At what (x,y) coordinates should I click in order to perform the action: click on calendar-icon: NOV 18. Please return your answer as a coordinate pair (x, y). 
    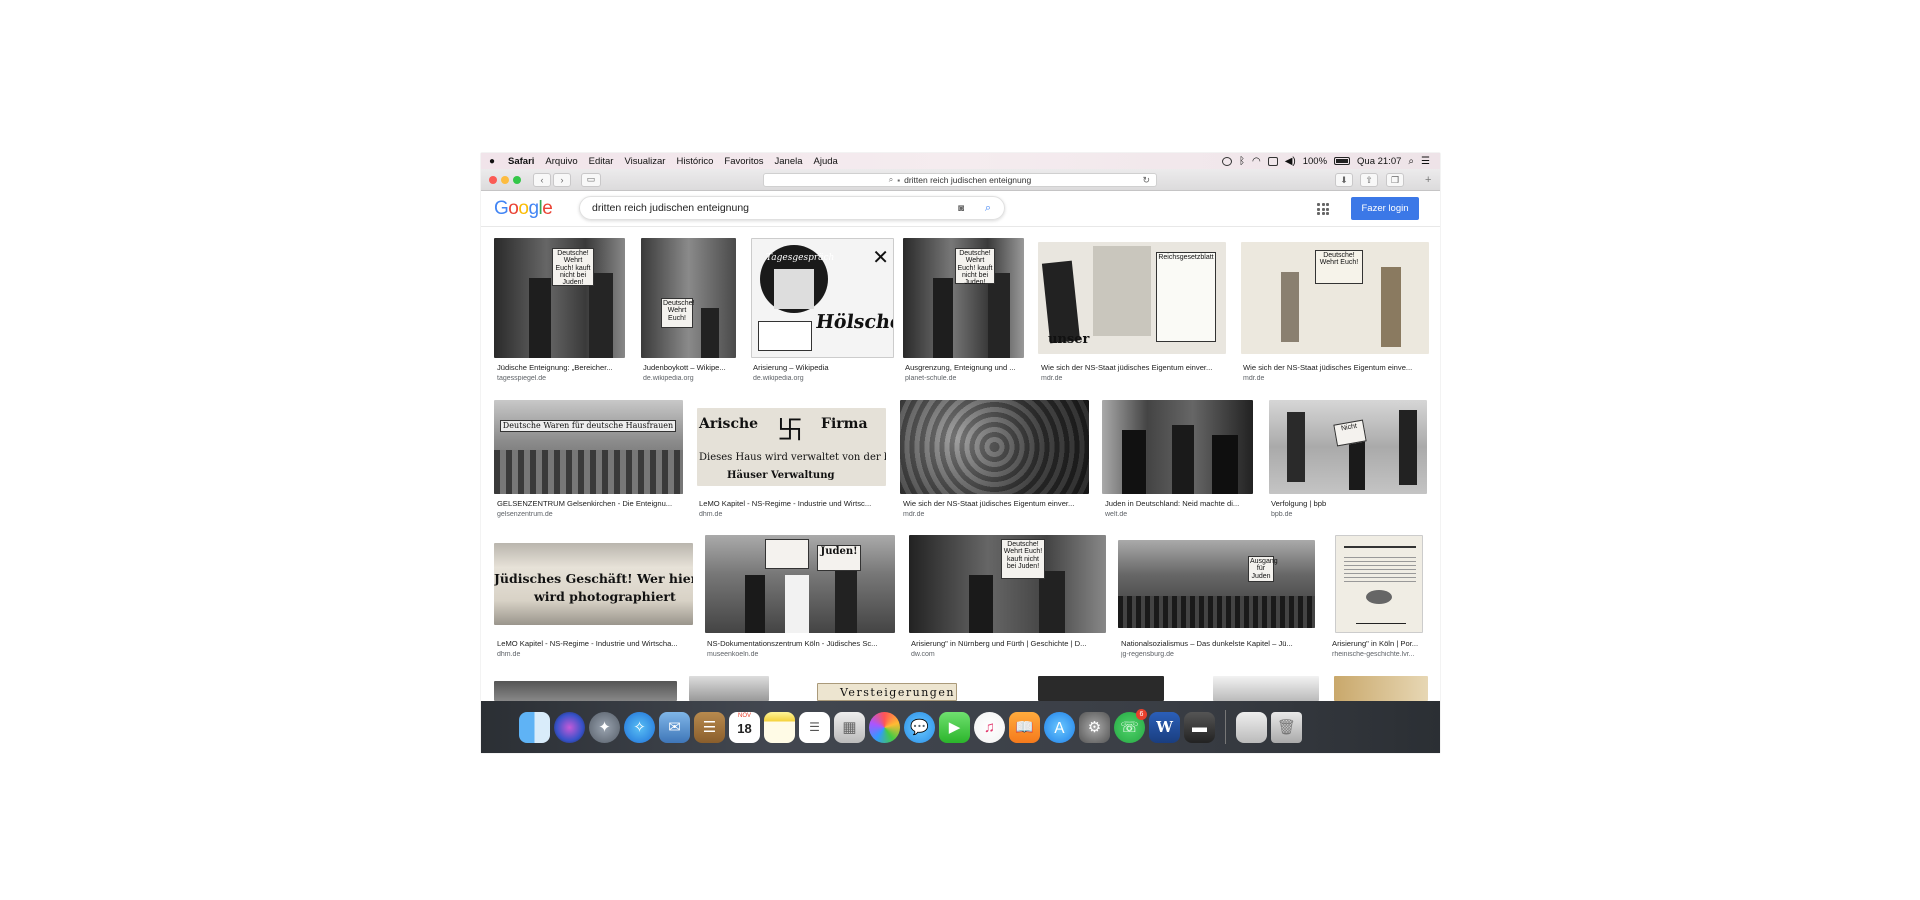
    Looking at the image, I should click on (744, 727).